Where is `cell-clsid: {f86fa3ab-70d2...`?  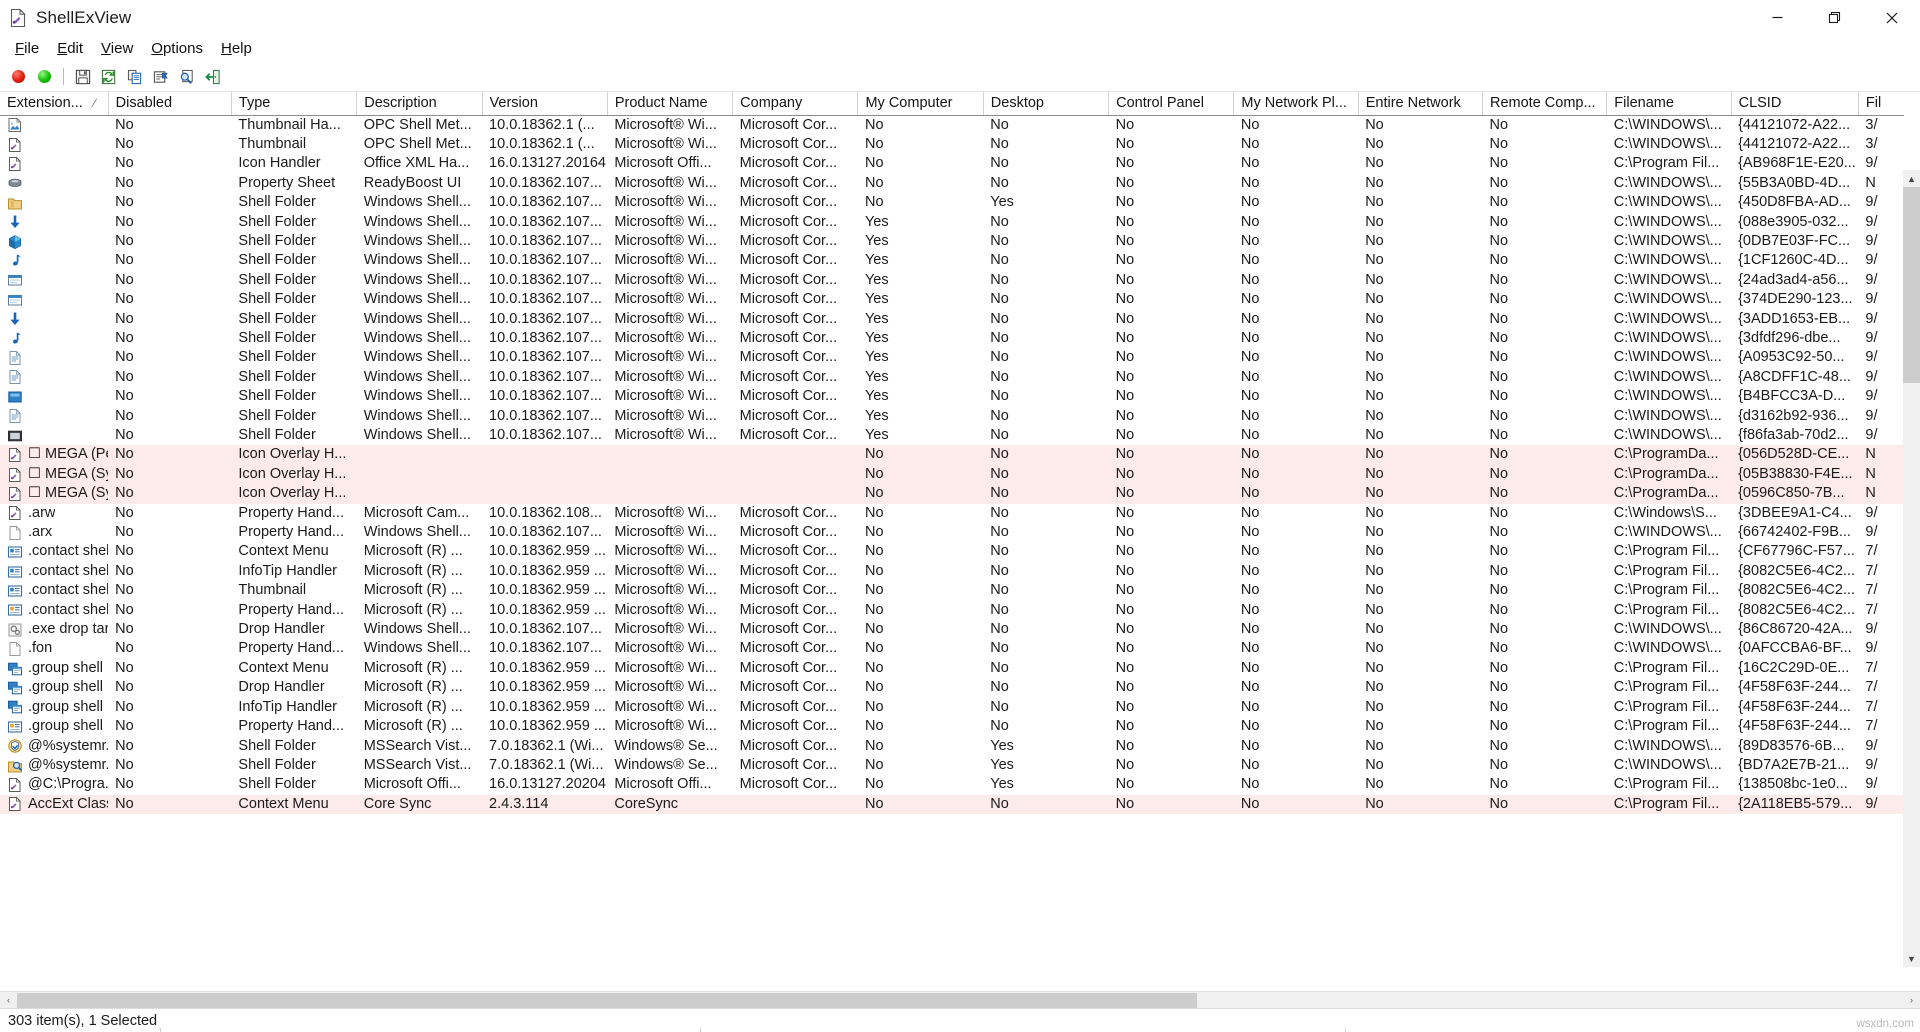 cell-clsid: {f86fa3ab-70d2... is located at coordinates (1795, 436).